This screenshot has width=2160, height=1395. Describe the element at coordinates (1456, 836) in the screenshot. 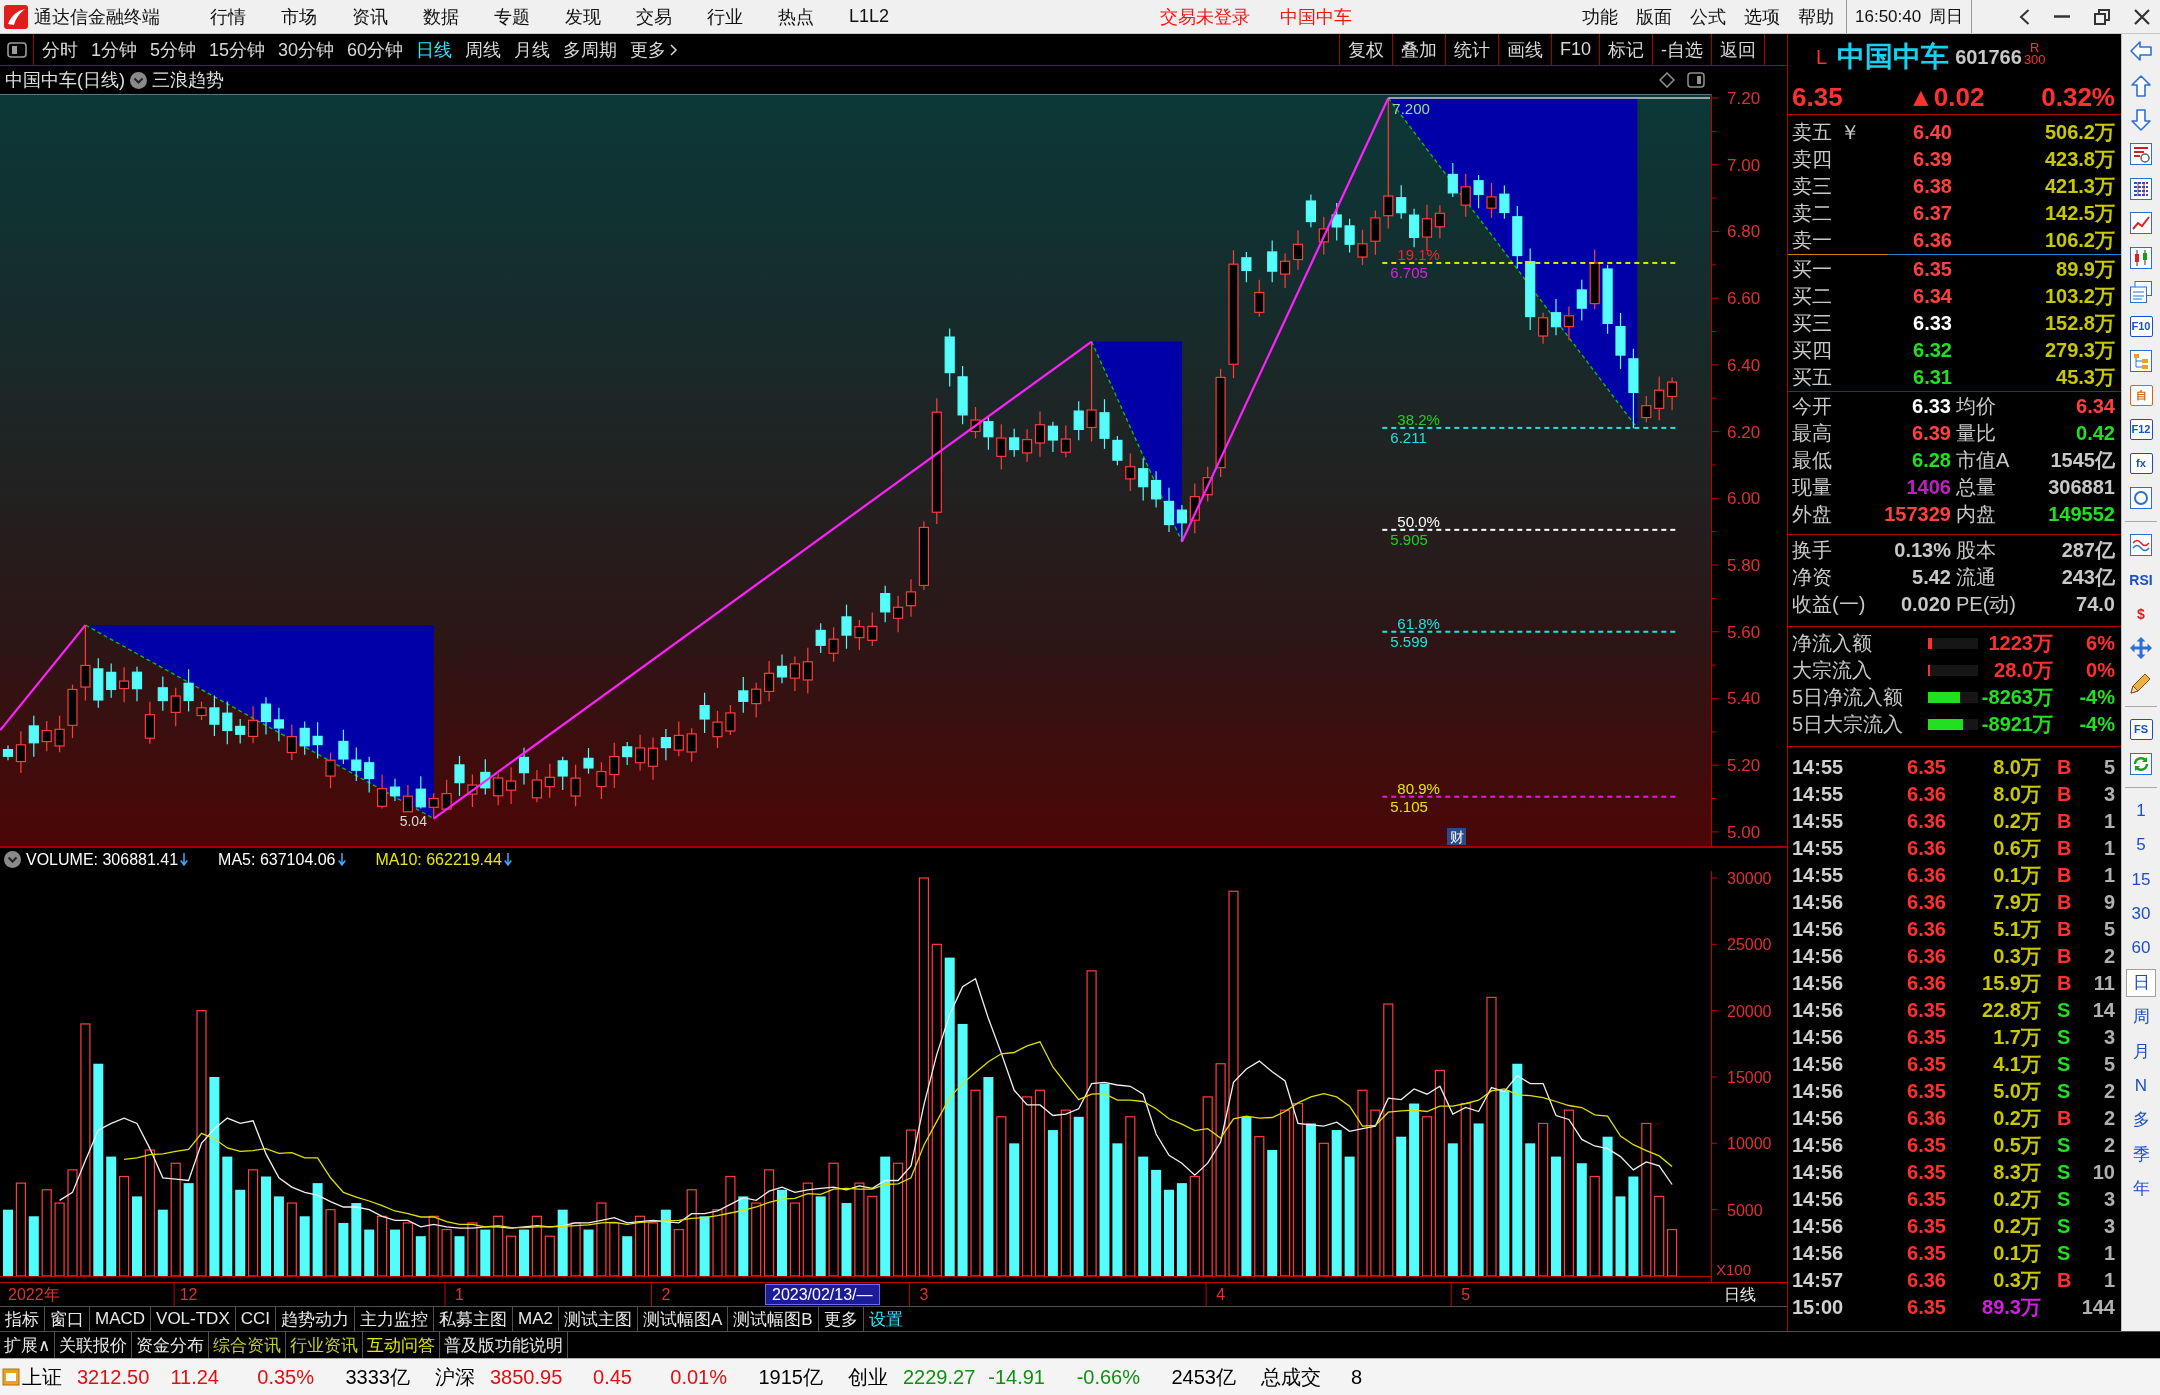

I see `event-marker: 财` at that location.